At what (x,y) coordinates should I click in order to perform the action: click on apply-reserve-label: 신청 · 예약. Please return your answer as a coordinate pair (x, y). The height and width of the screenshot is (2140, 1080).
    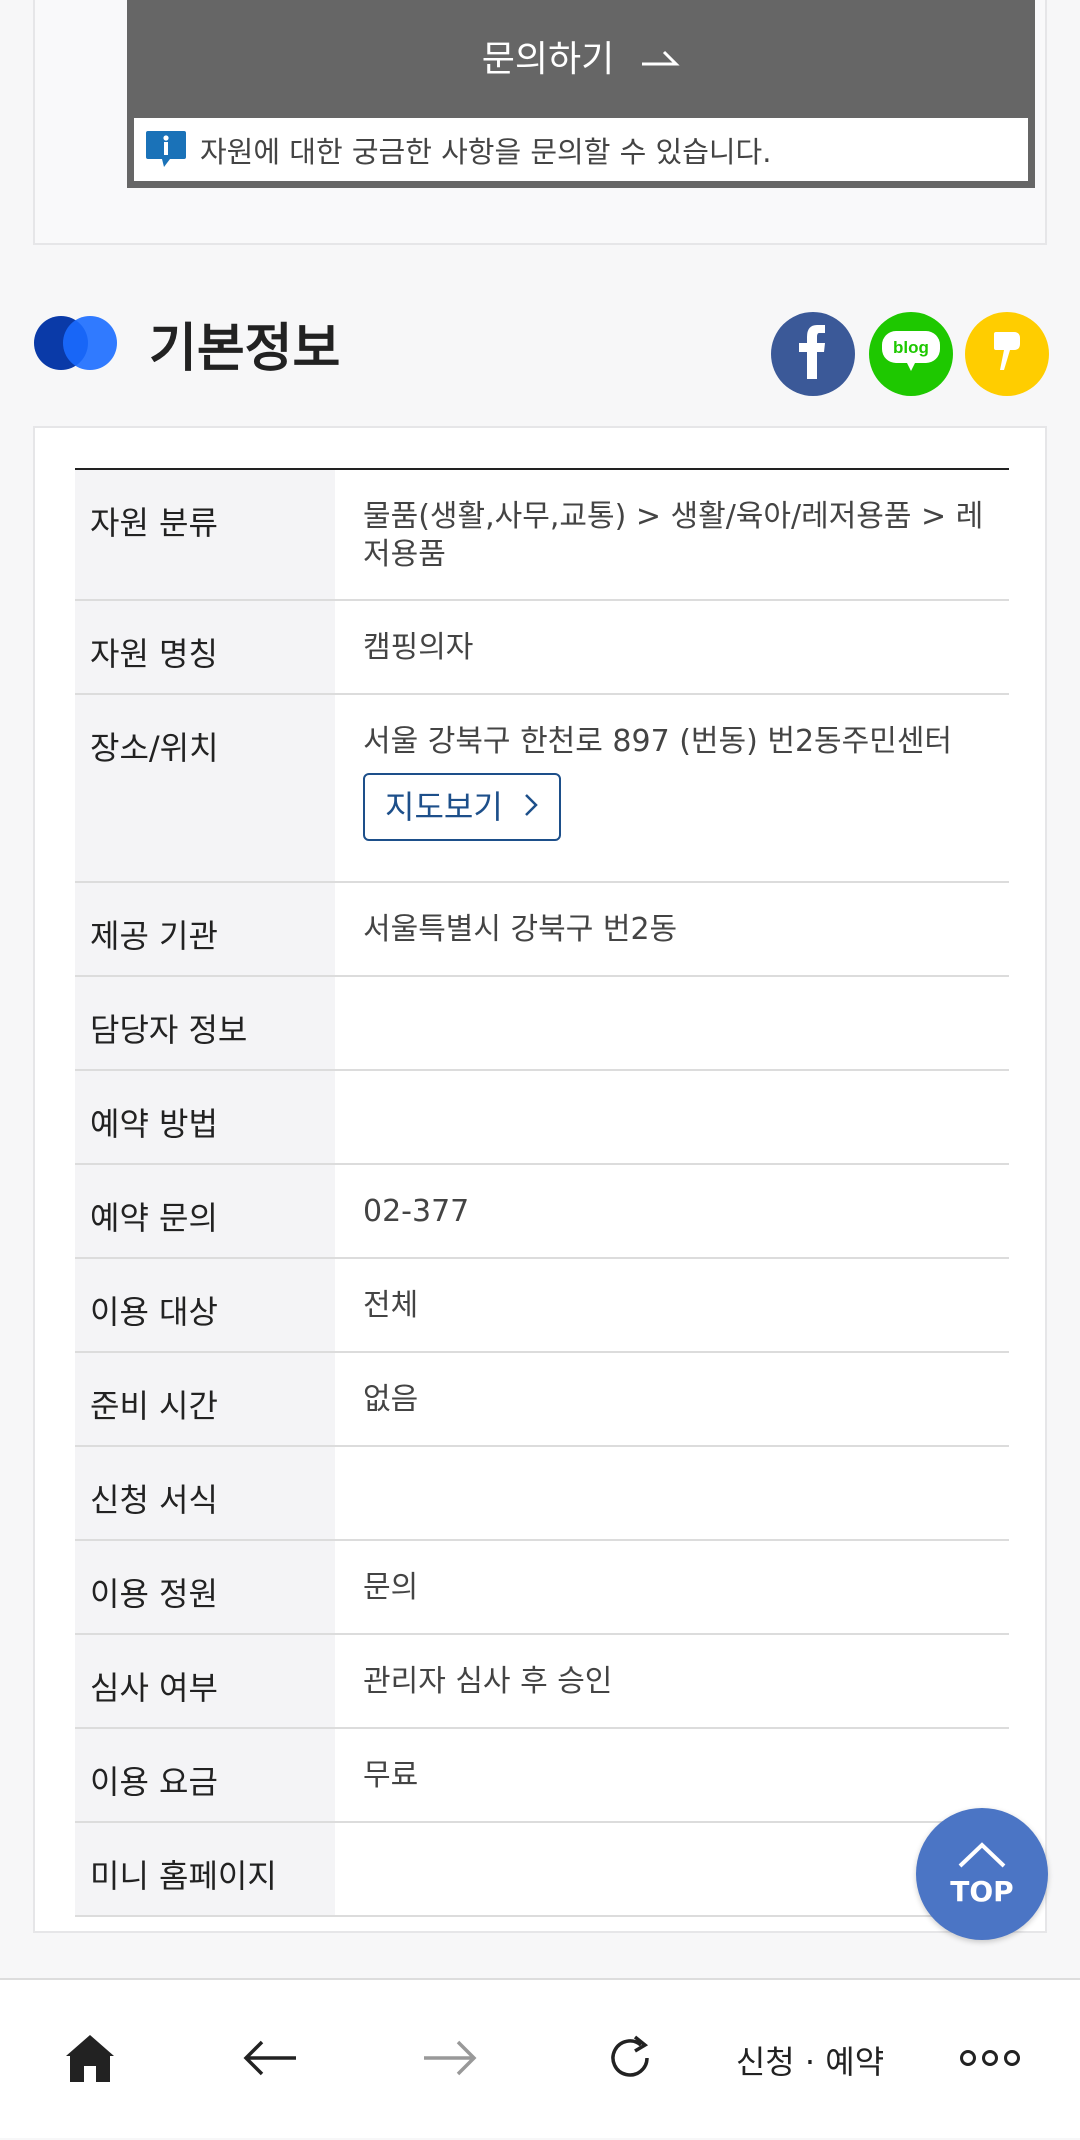
    Looking at the image, I should click on (810, 2062).